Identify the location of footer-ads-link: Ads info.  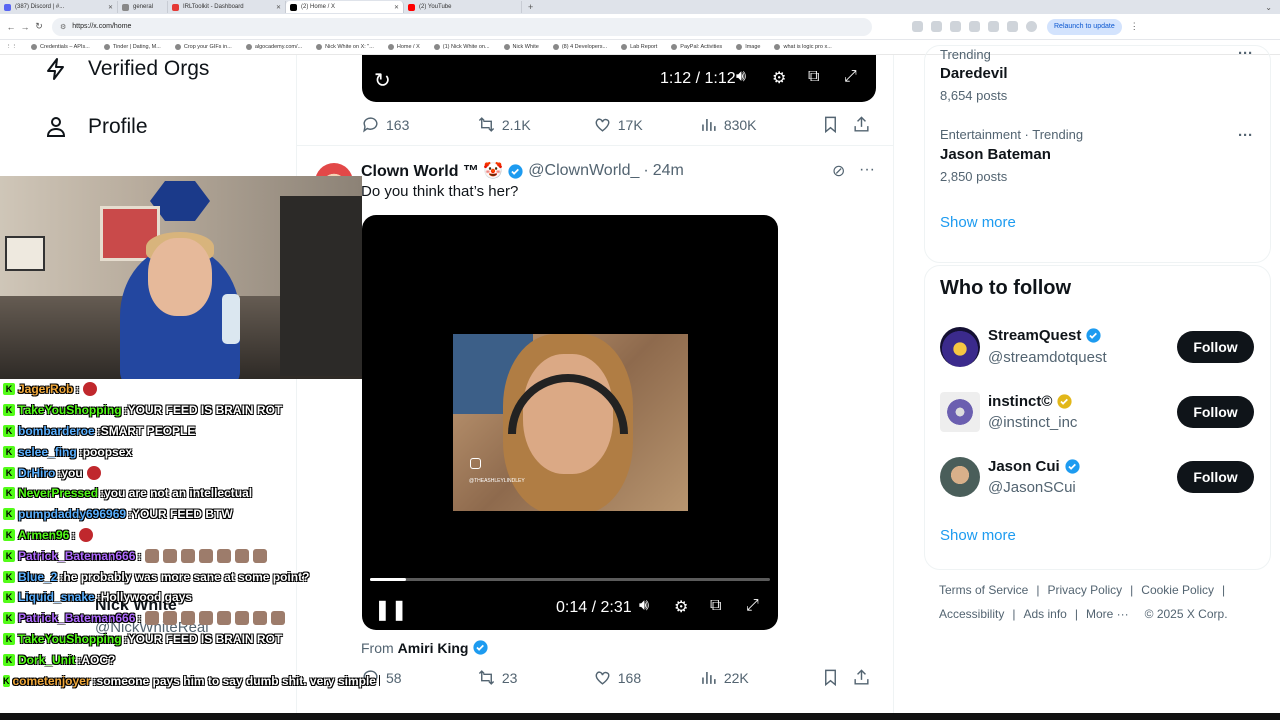
(1044, 614).